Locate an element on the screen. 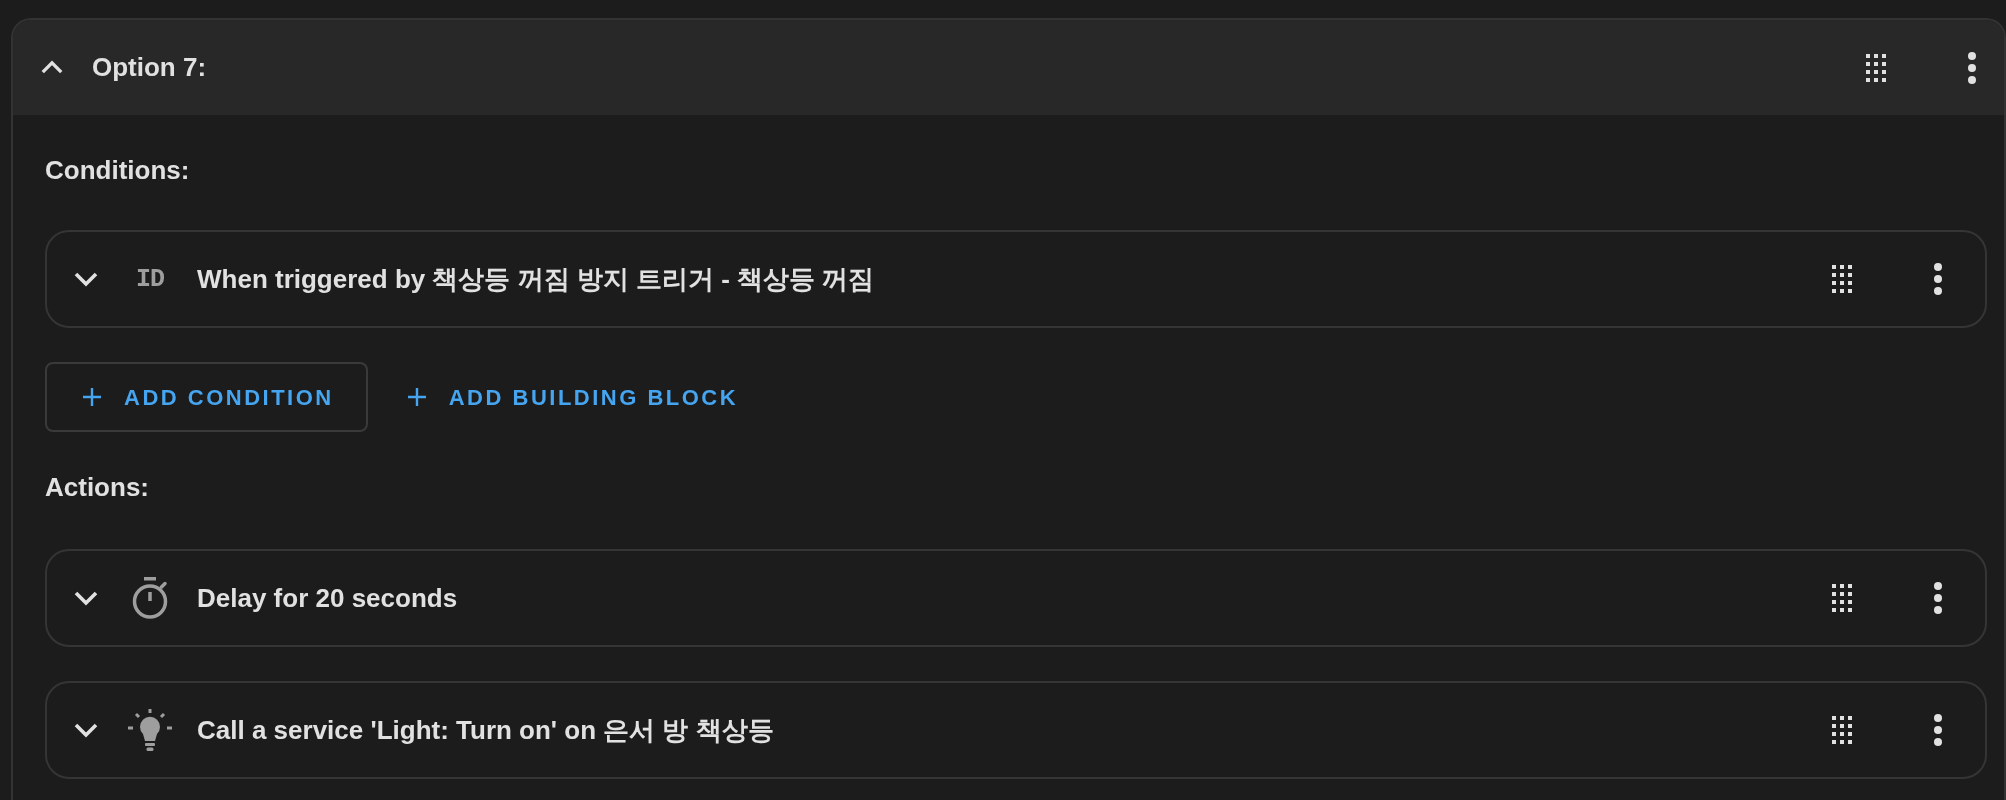 This screenshot has width=2006, height=800. chevron-up-icon is located at coordinates (52, 67).